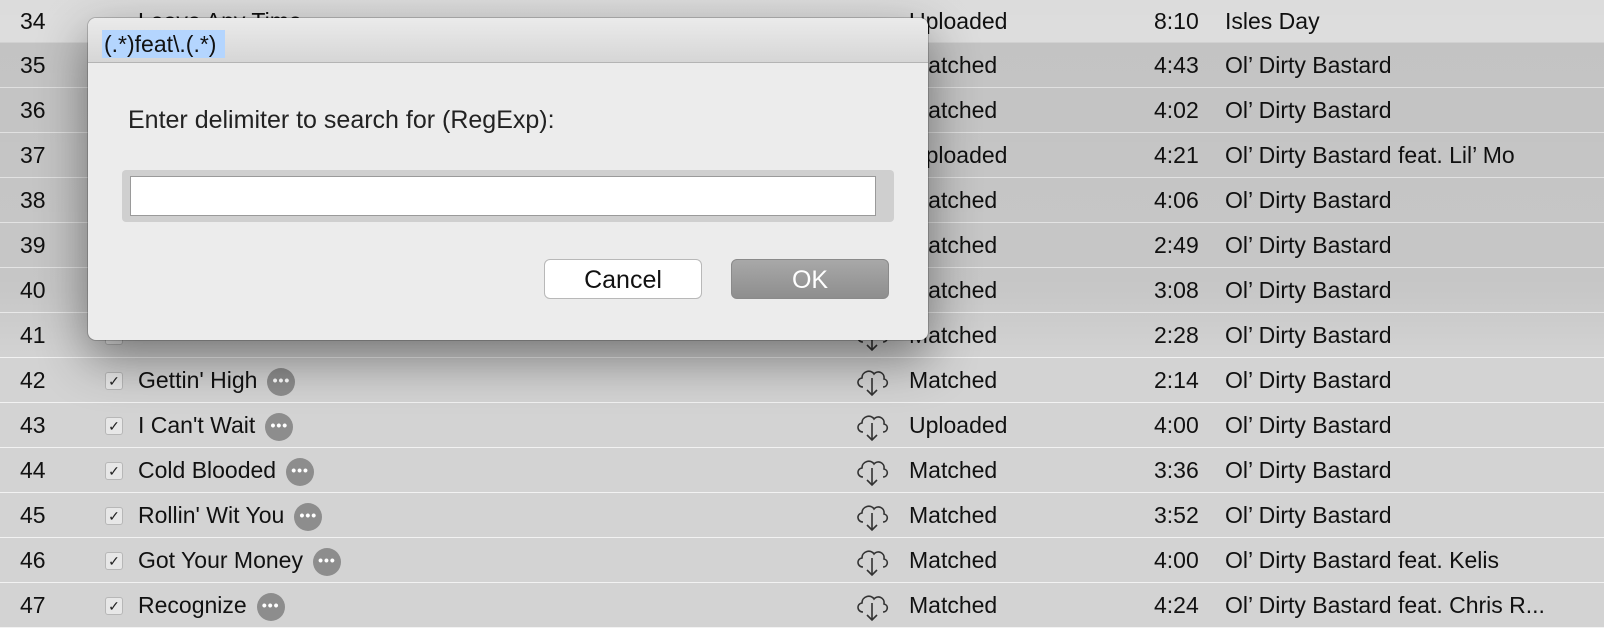 The width and height of the screenshot is (1604, 628). Describe the element at coordinates (33, 560) in the screenshot. I see `track-number: 46` at that location.